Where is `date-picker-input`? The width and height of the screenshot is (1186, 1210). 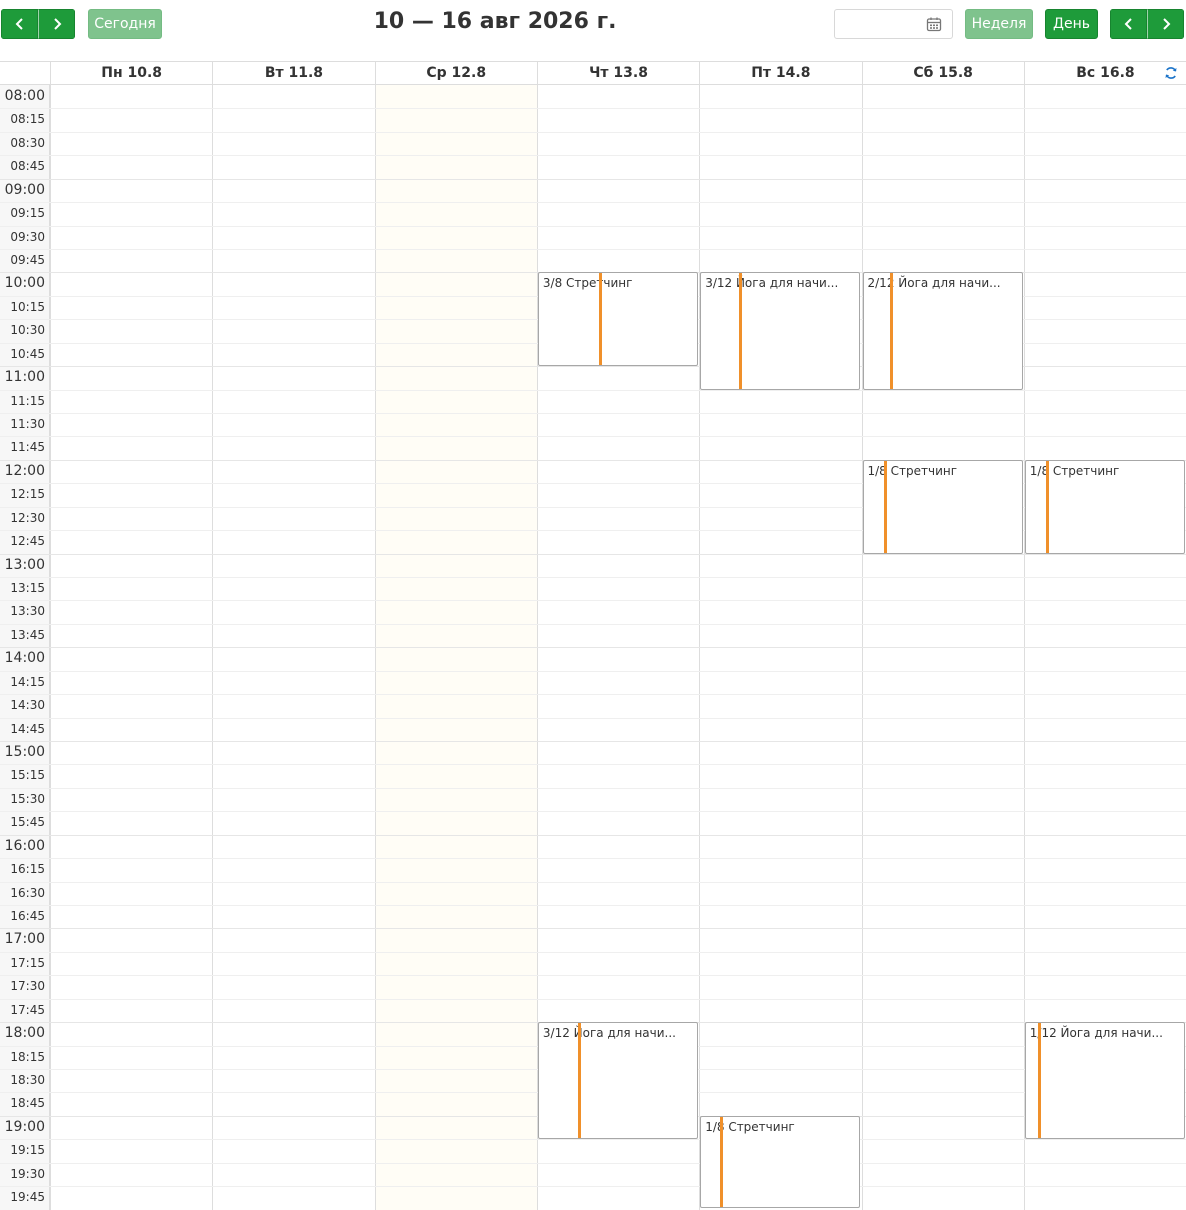
date-picker-input is located at coordinates (893, 24).